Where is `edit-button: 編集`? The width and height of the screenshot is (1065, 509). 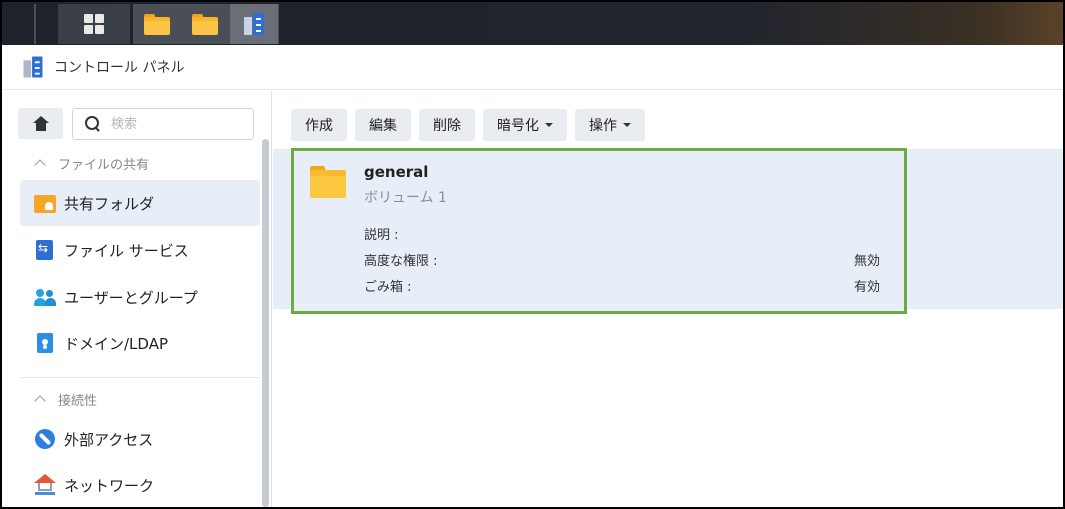 edit-button: 編集 is located at coordinates (383, 125).